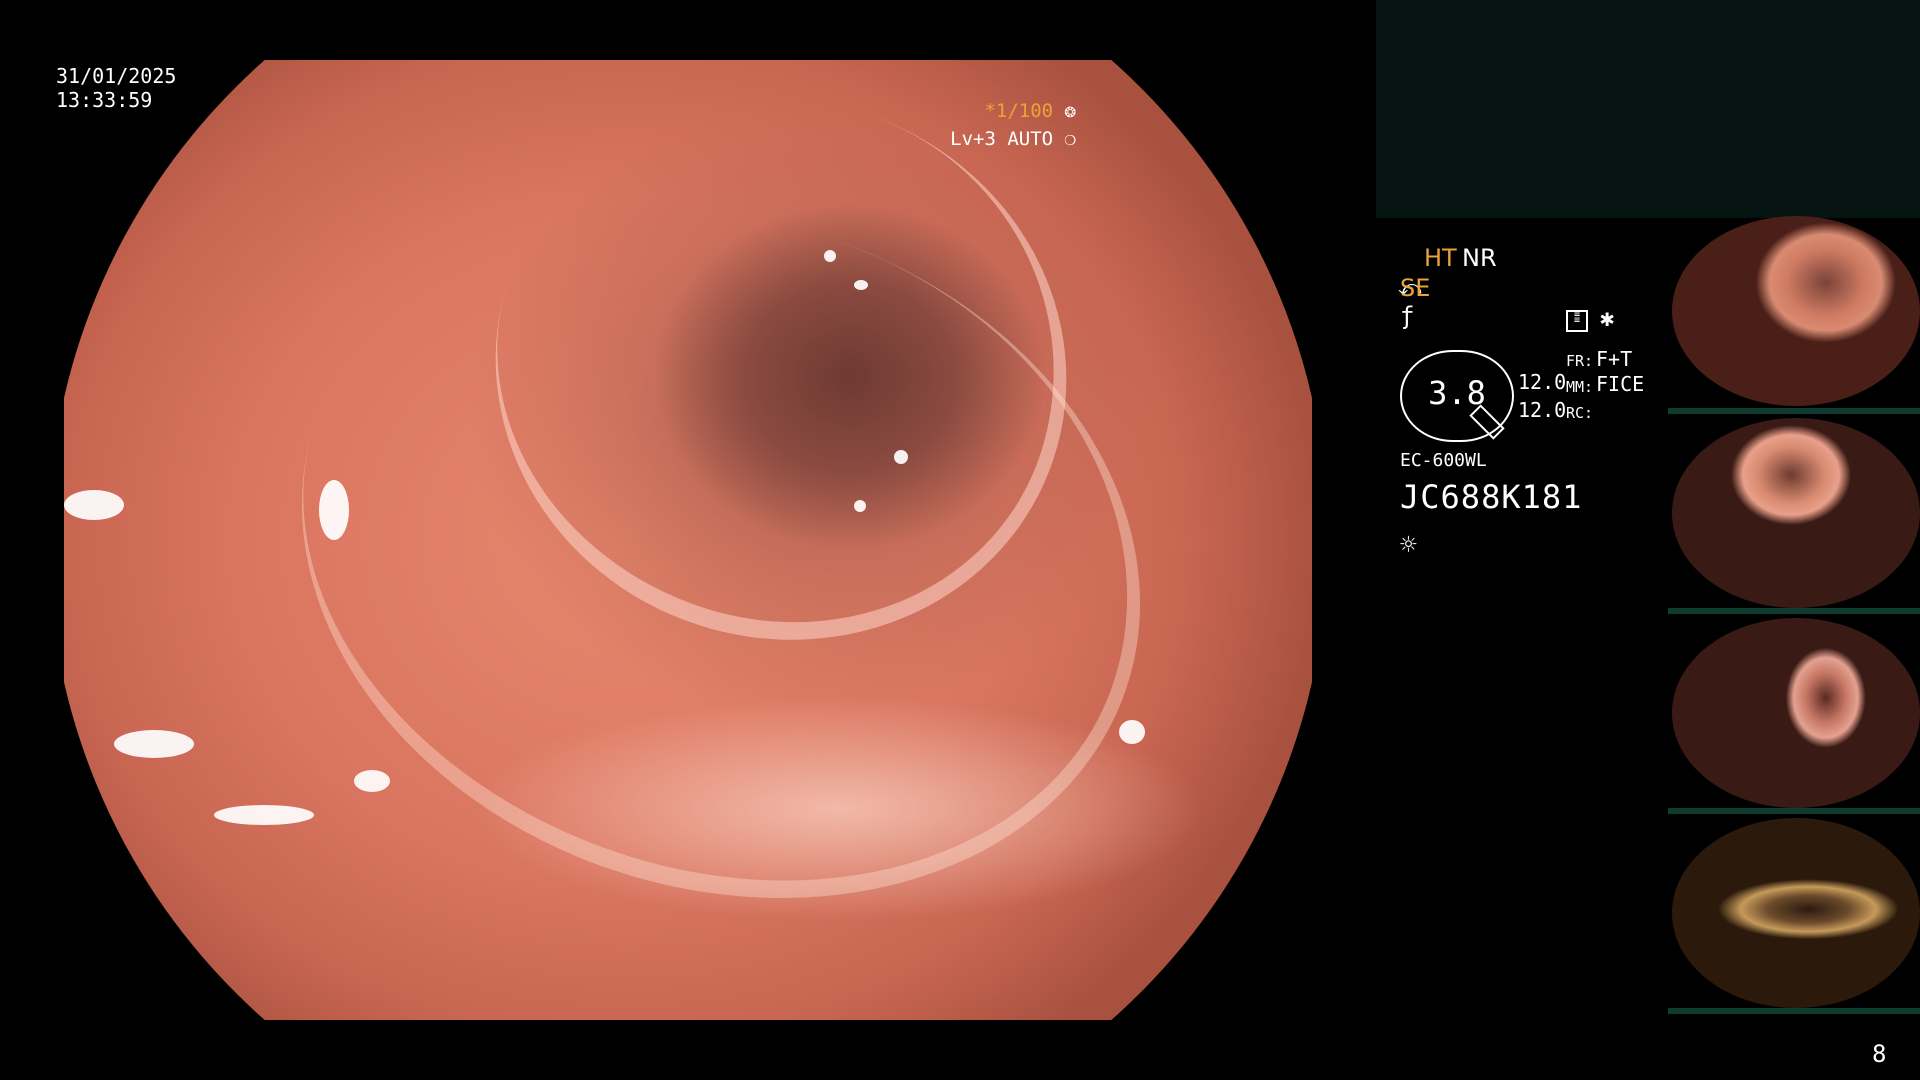 The width and height of the screenshot is (1920, 1080). What do you see at coordinates (1879, 1054) in the screenshot?
I see `page-number: 8` at bounding box center [1879, 1054].